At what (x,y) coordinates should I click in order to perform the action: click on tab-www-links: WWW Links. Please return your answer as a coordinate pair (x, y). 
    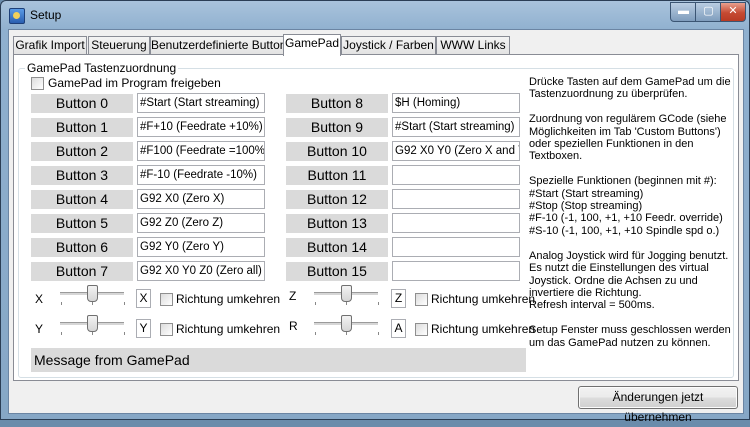
    Looking at the image, I should click on (473, 45).